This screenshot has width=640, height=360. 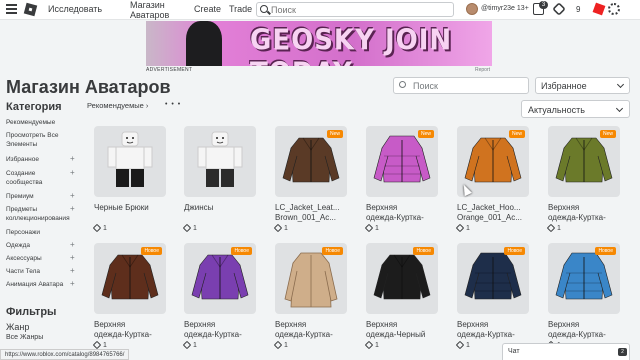 I want to click on banner-character, so click(x=204, y=43).